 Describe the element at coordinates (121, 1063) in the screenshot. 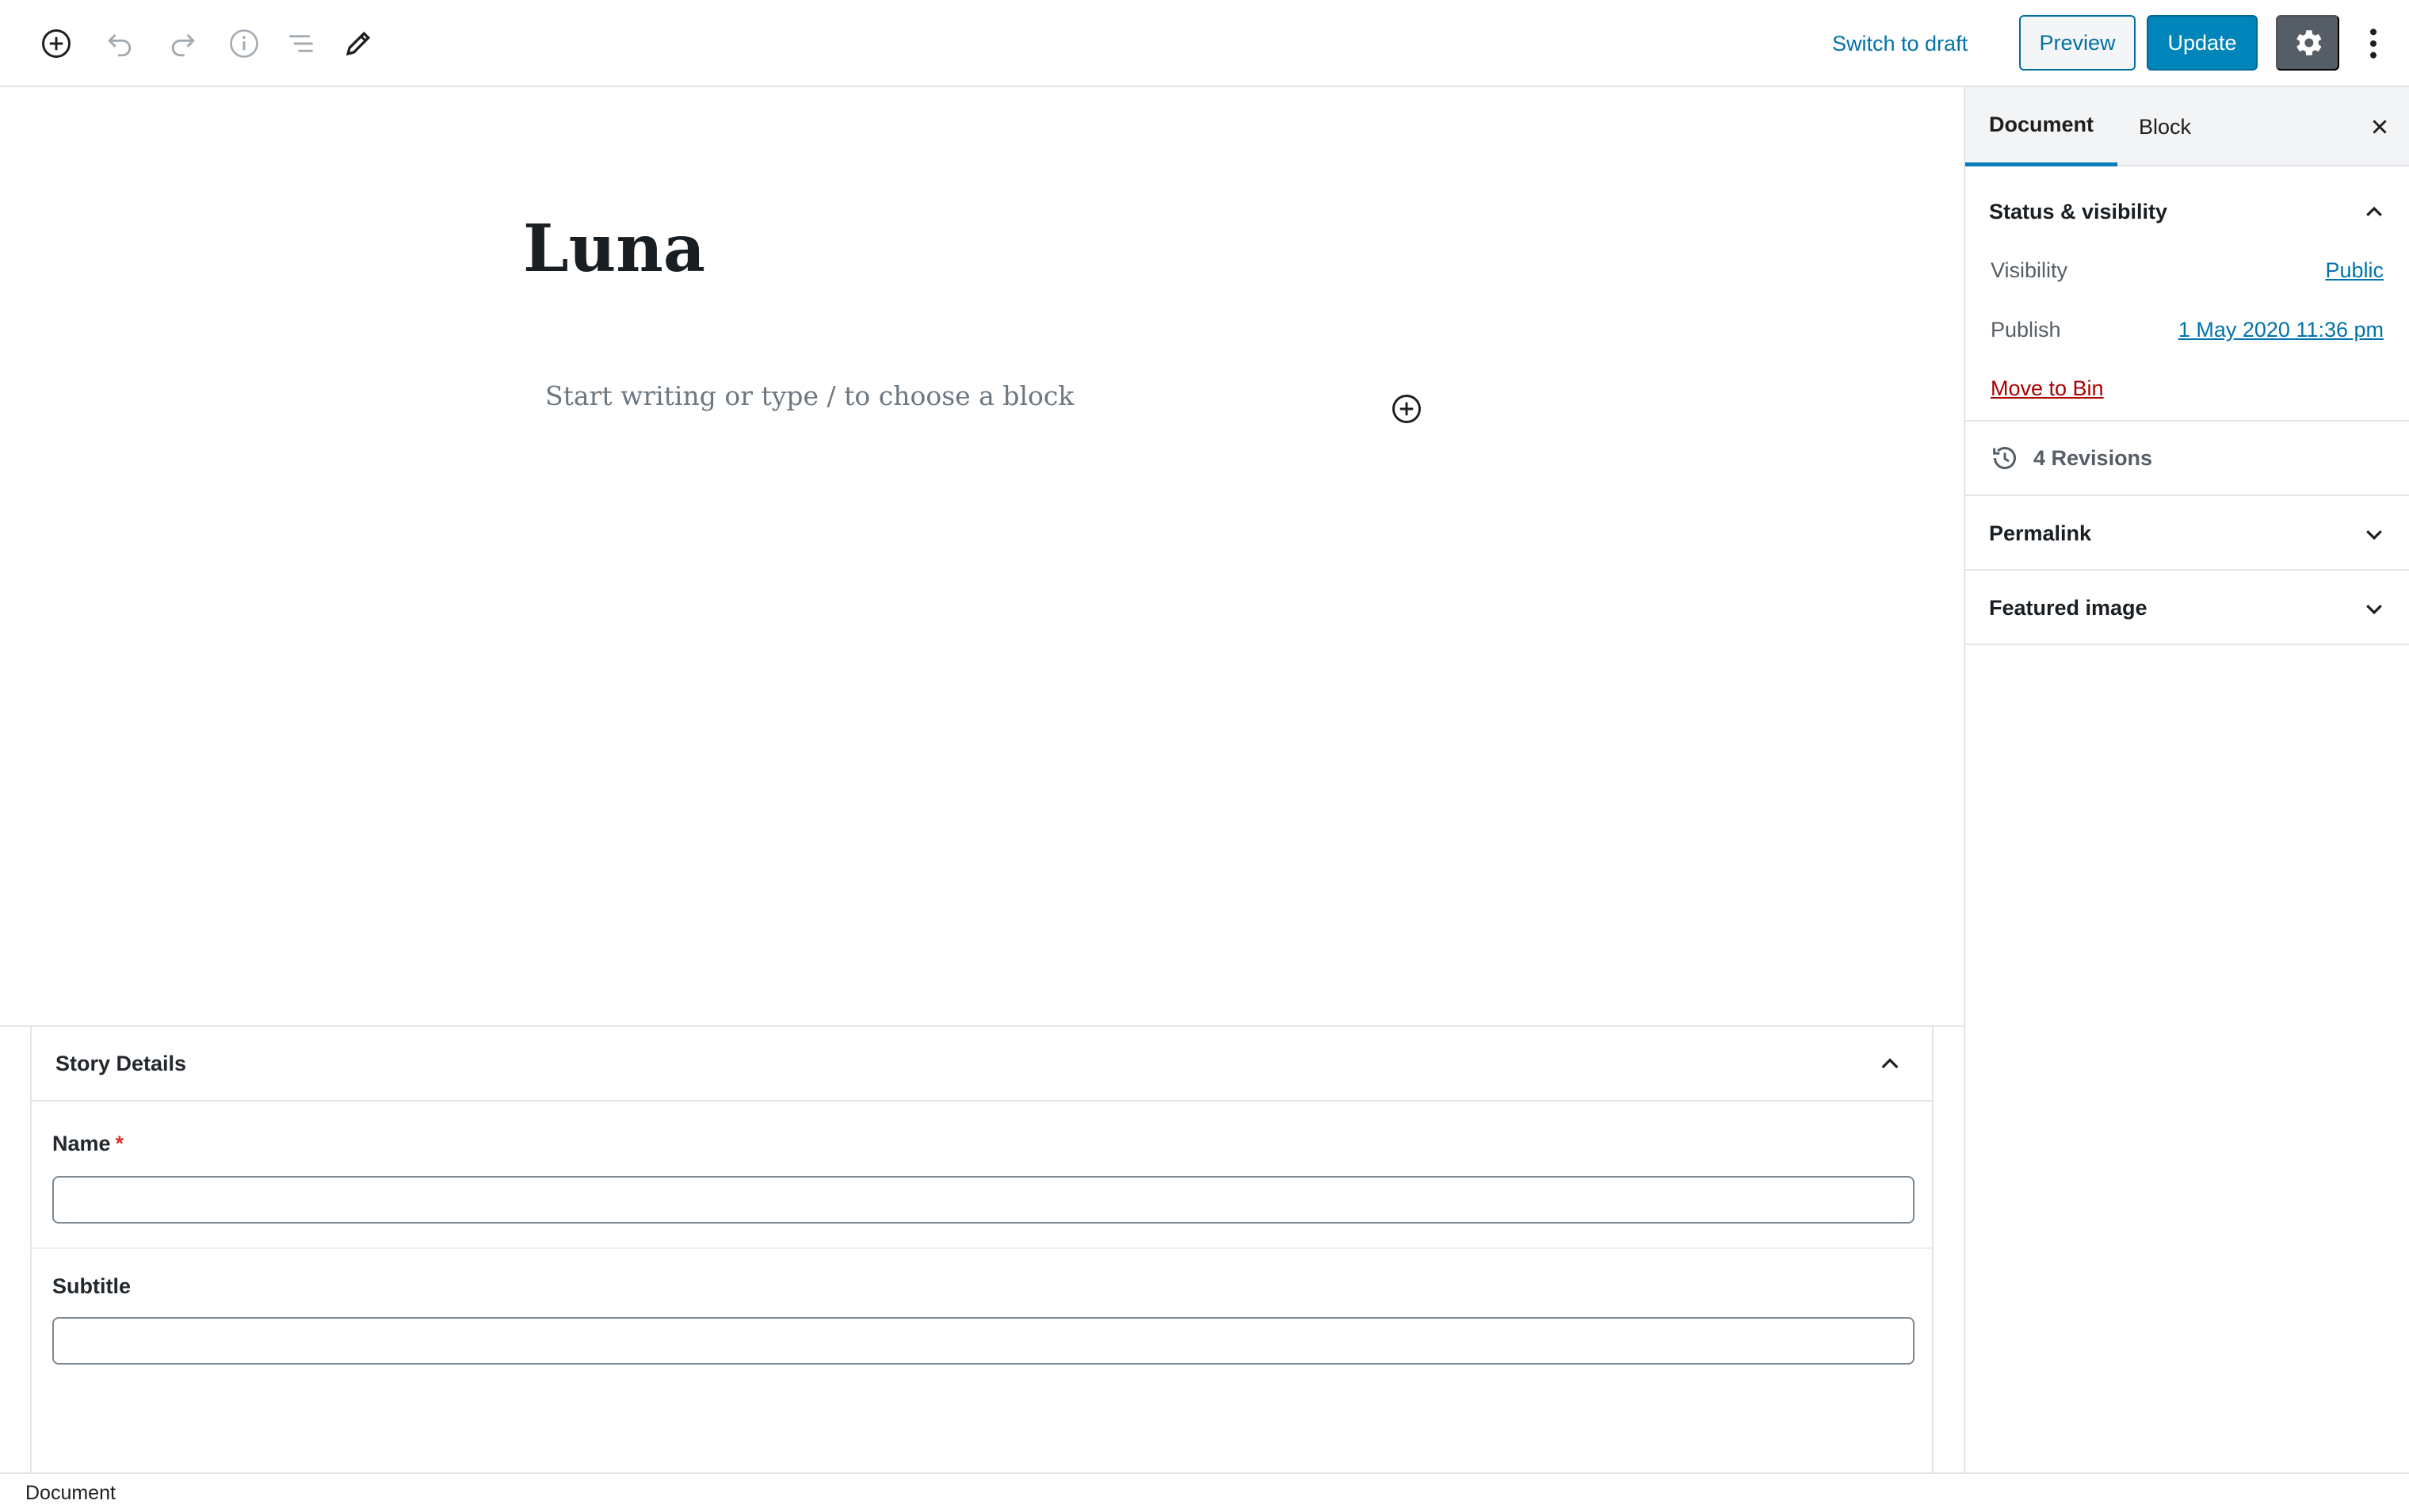

I see `metabox-title: Story Details` at that location.